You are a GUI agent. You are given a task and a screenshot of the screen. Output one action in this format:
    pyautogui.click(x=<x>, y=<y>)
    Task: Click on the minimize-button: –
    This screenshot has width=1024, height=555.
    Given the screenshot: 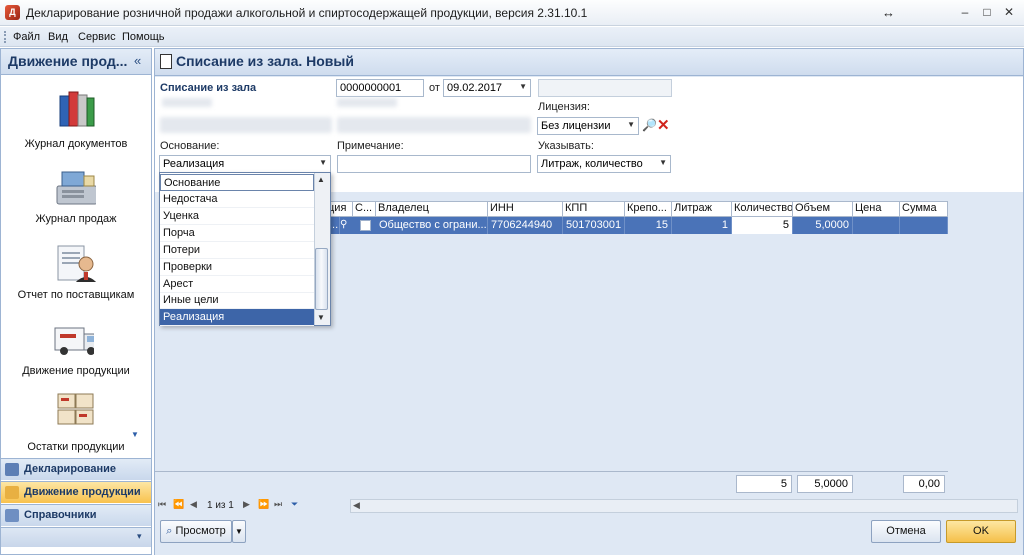 What is the action you would take?
    pyautogui.click(x=965, y=12)
    